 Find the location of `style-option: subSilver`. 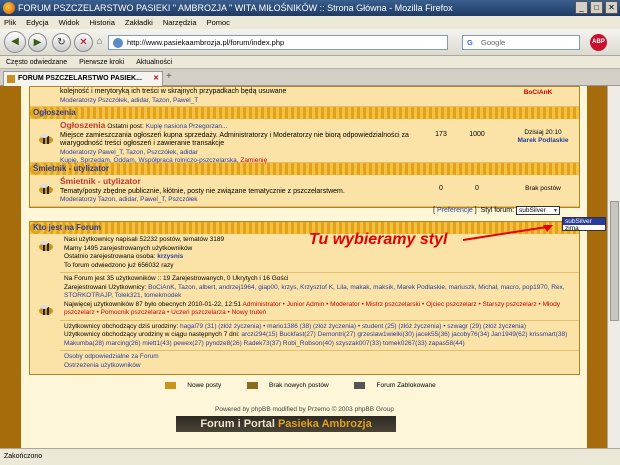

style-option: subSilver is located at coordinates (584, 221).